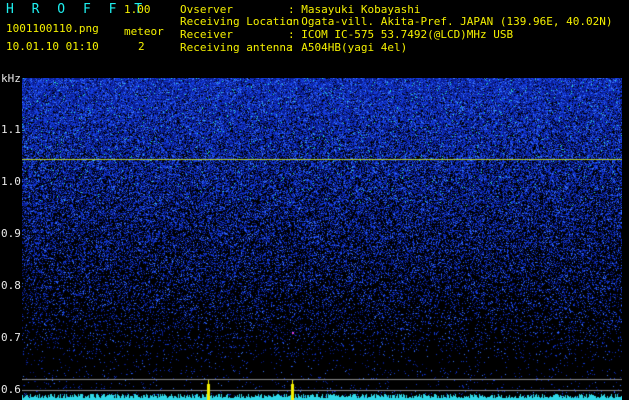 Image resolution: width=629 pixels, height=400 pixels. I want to click on y-tick-label: 0.7, so click(11, 337).